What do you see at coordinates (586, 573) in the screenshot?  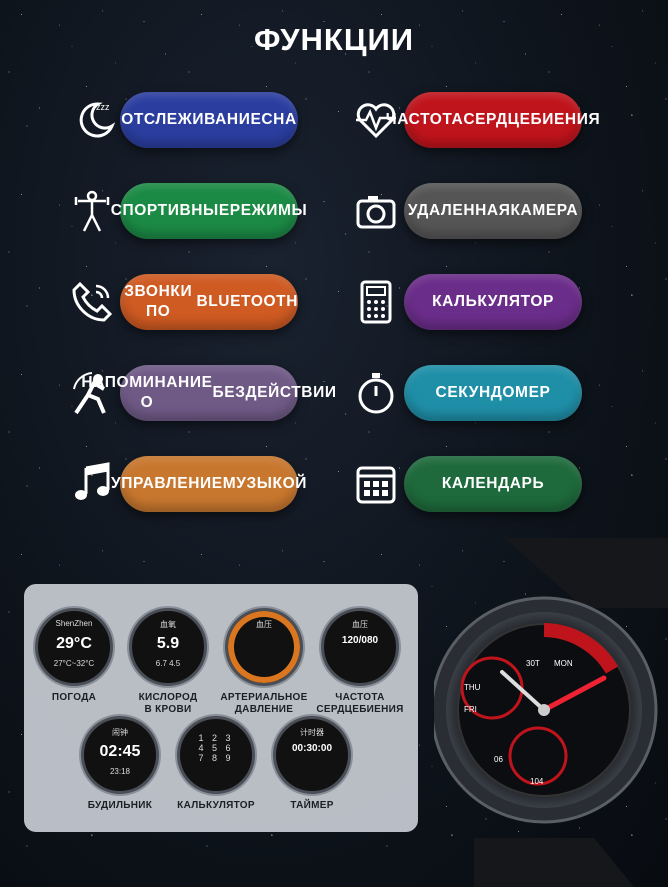 I see `strap-top` at bounding box center [586, 573].